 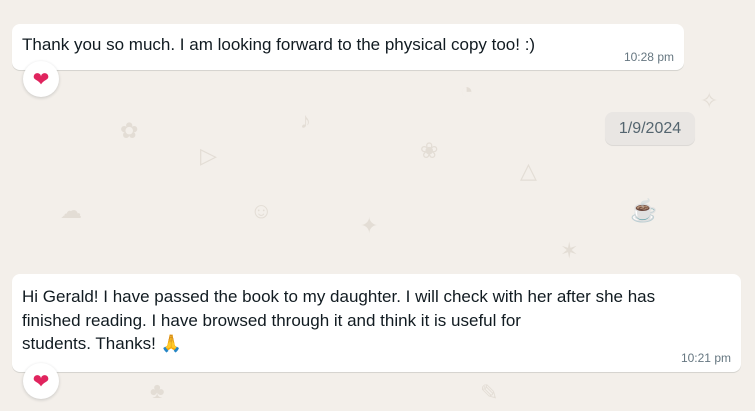 I want to click on doodle-icon: ✶, so click(x=569, y=250).